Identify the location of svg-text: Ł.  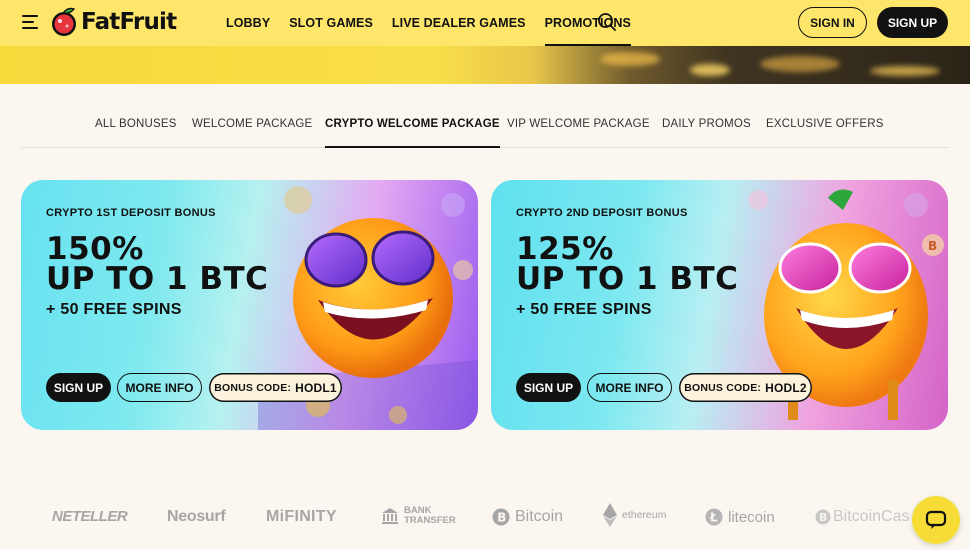
(713, 518).